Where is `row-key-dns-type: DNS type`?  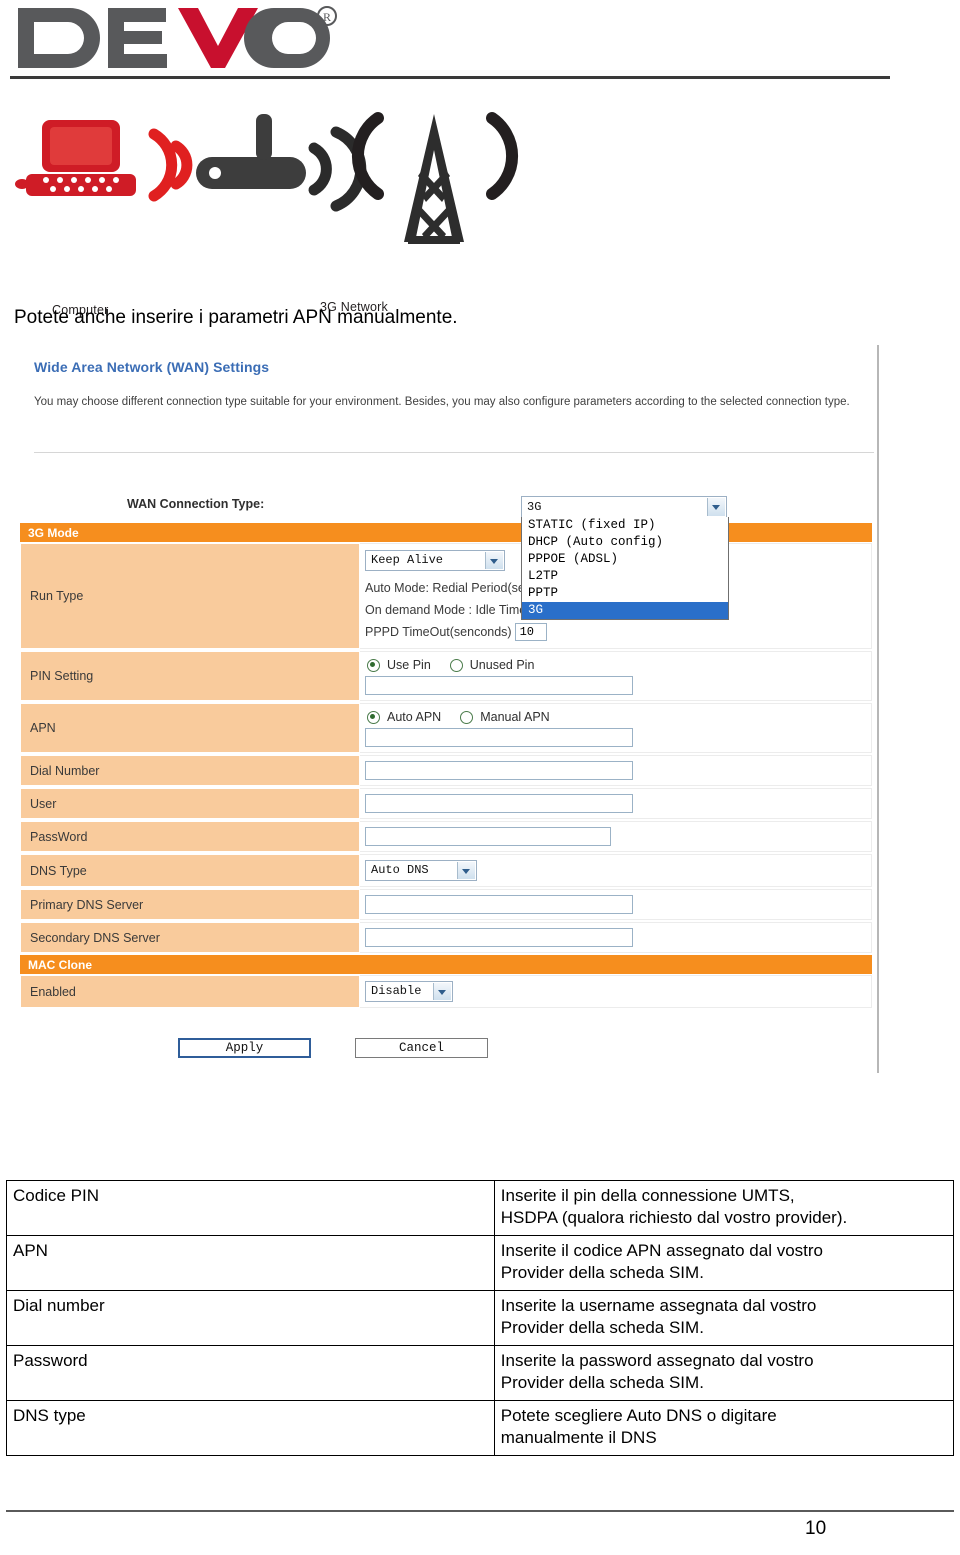
row-key-dns-type: DNS type is located at coordinates (250, 1428).